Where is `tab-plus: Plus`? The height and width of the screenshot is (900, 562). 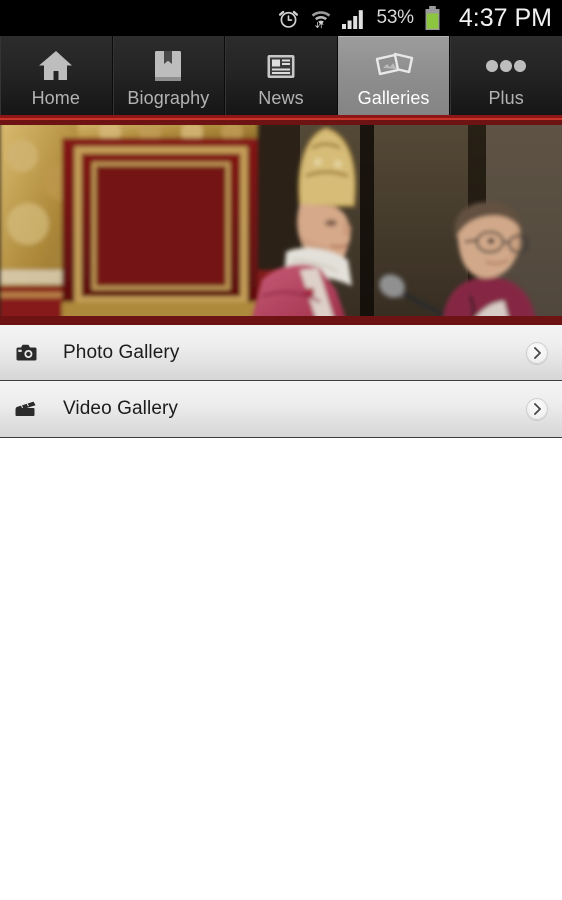 tab-plus: Plus is located at coordinates (506, 75).